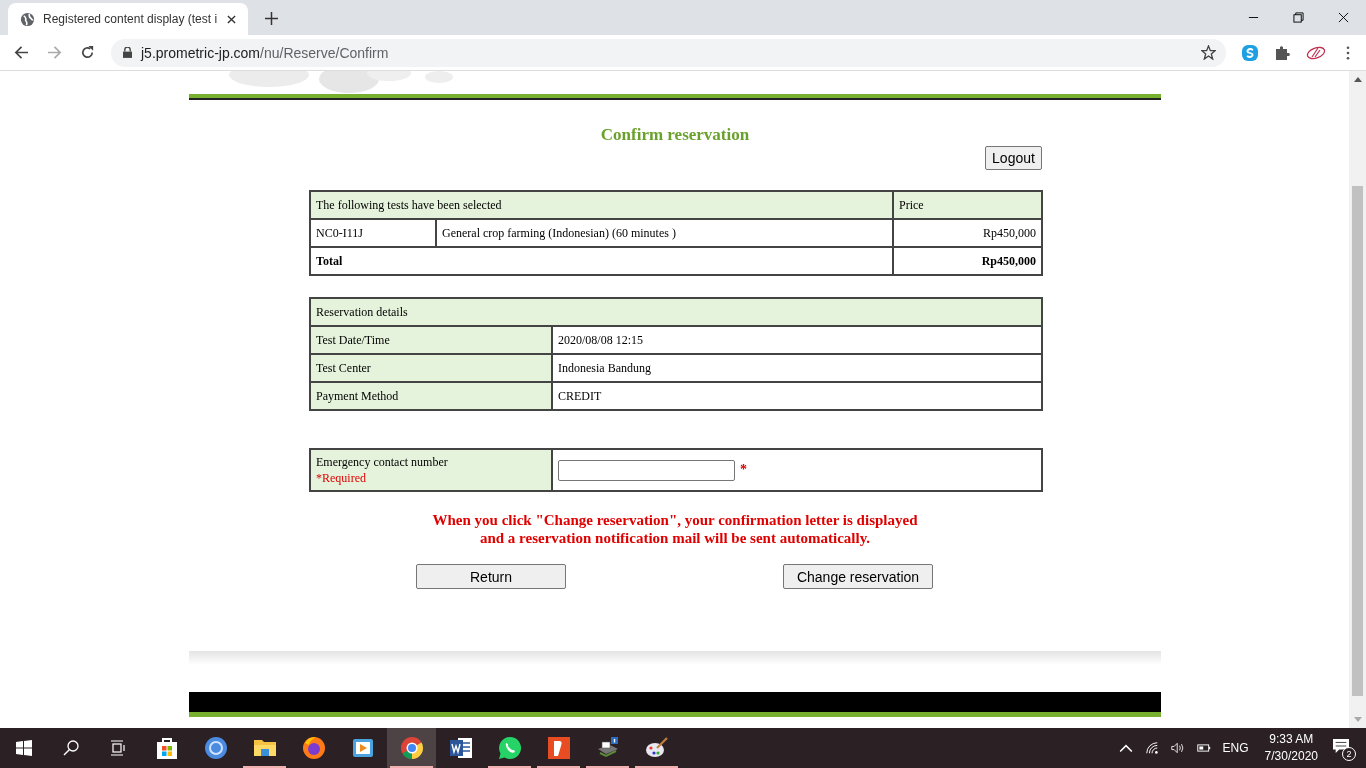 The width and height of the screenshot is (1366, 768). What do you see at coordinates (265, 52) in the screenshot?
I see `url-text: j5.prometric-jp.com/nu/Reserve/Confirm` at bounding box center [265, 52].